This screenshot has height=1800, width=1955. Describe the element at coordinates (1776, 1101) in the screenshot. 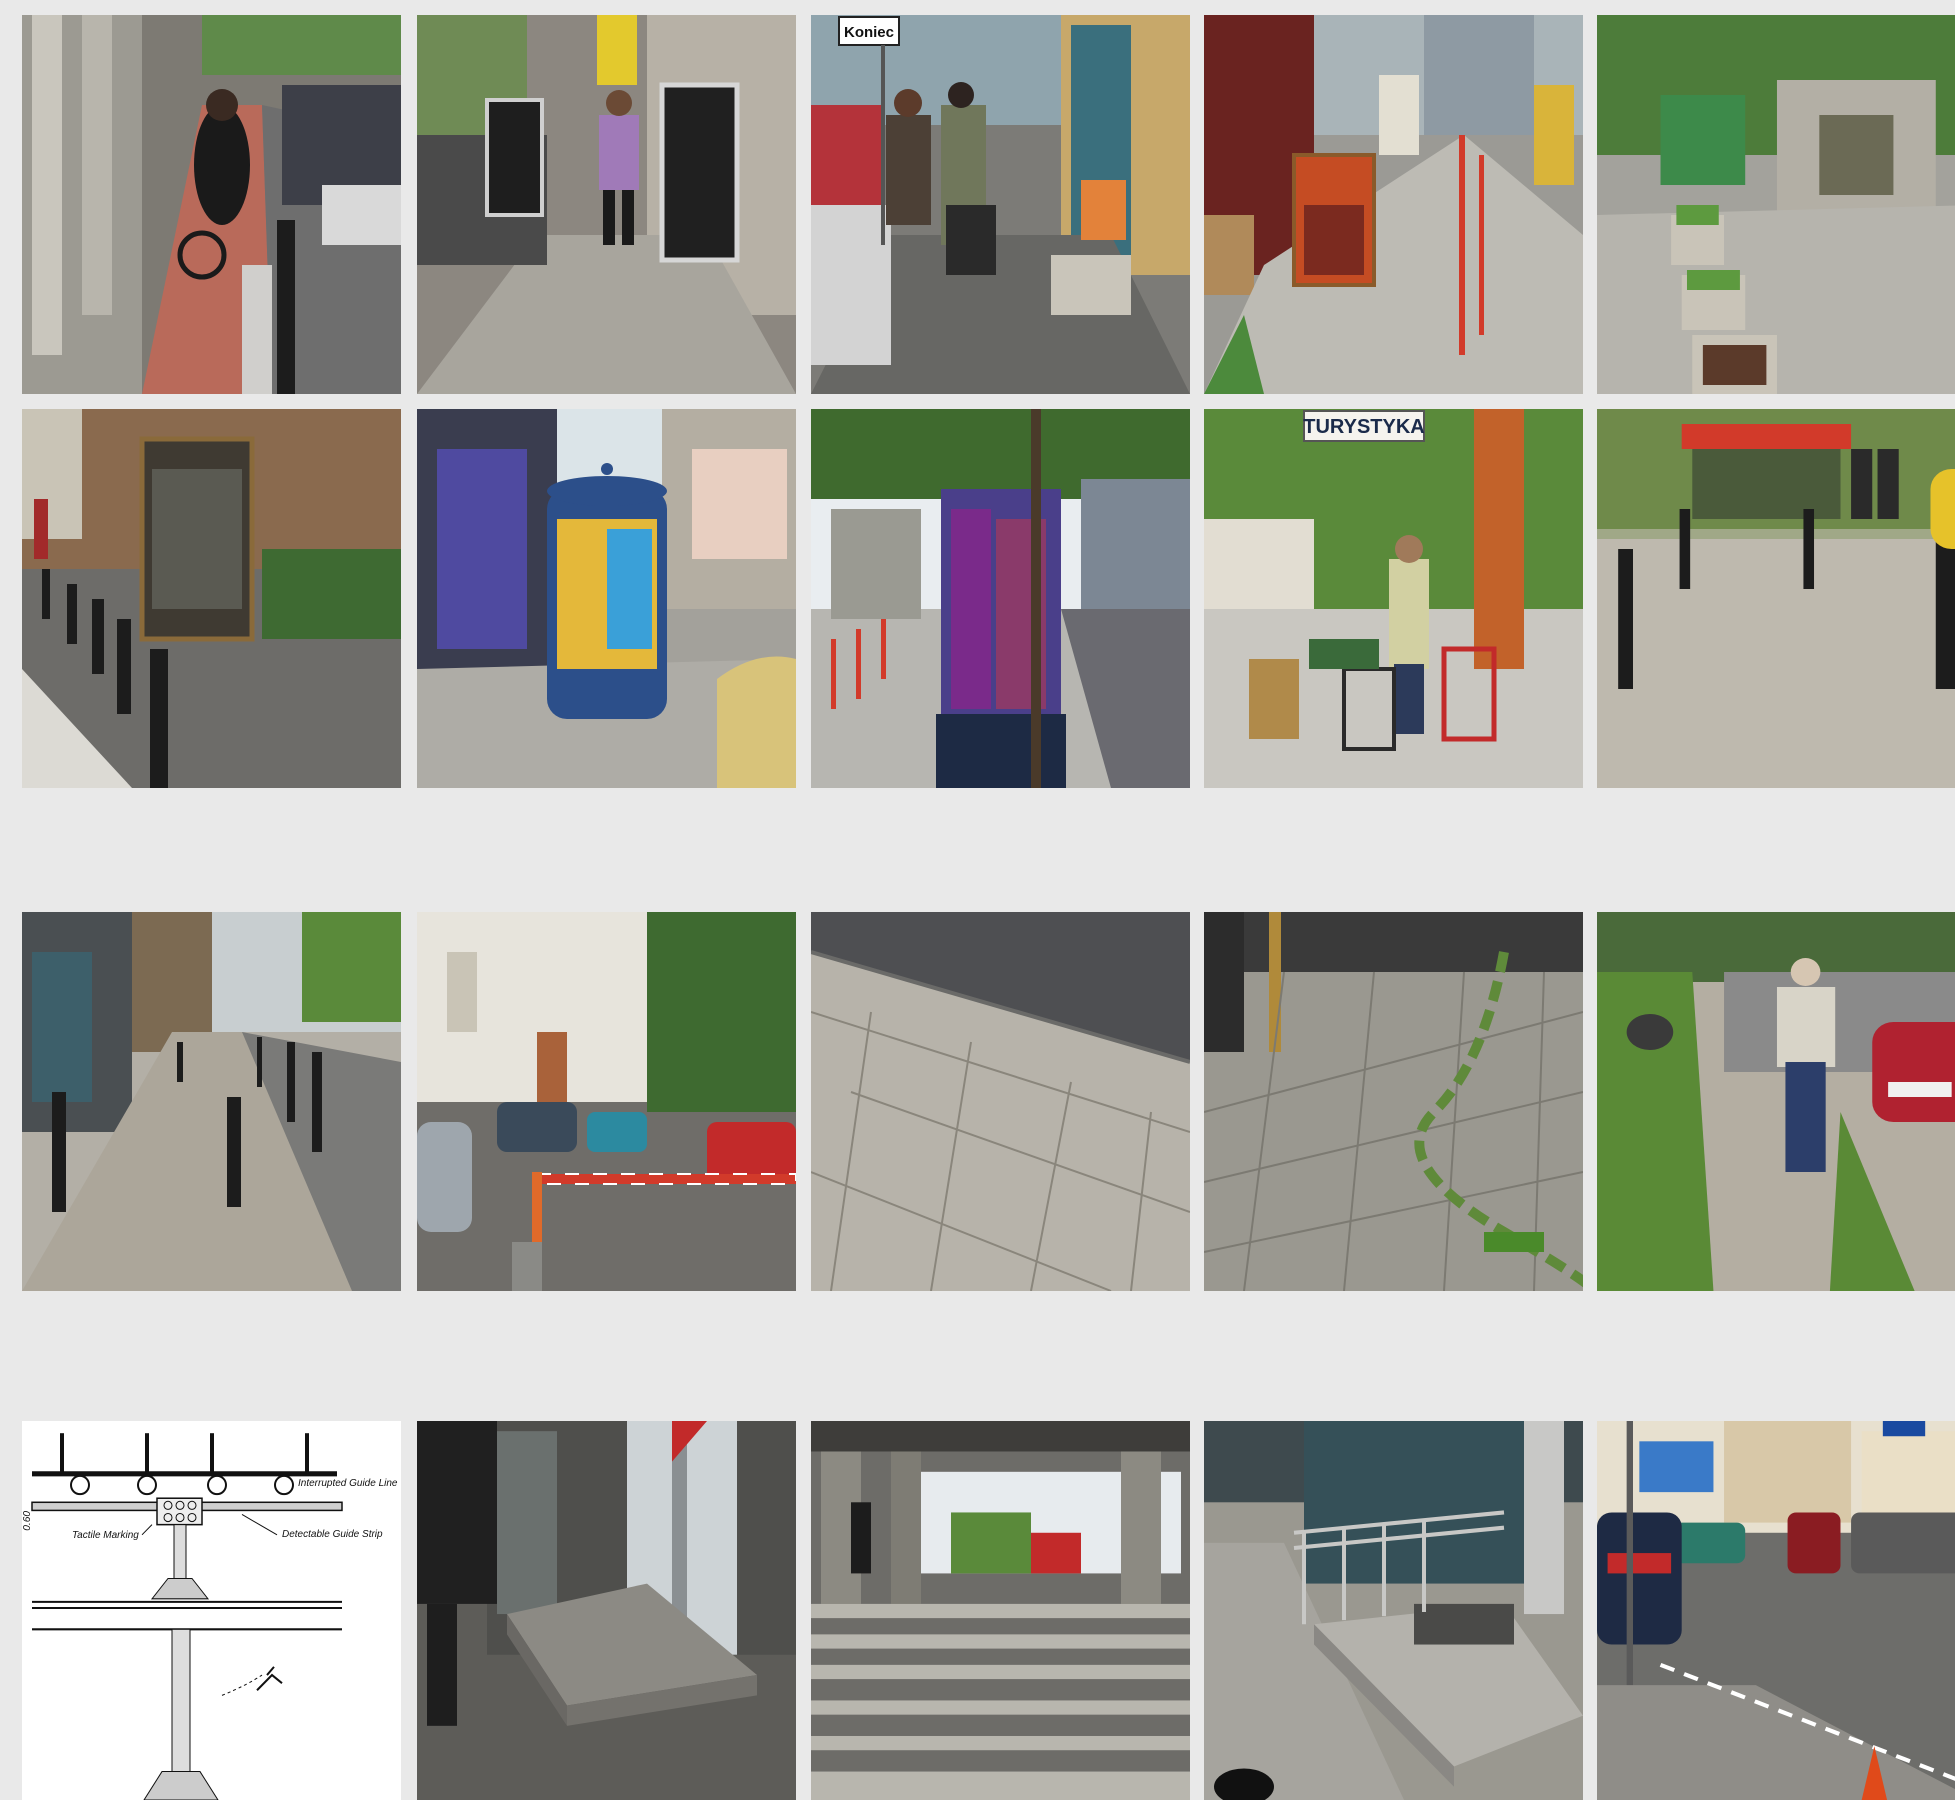

I see `photo-man-walking-dog` at that location.